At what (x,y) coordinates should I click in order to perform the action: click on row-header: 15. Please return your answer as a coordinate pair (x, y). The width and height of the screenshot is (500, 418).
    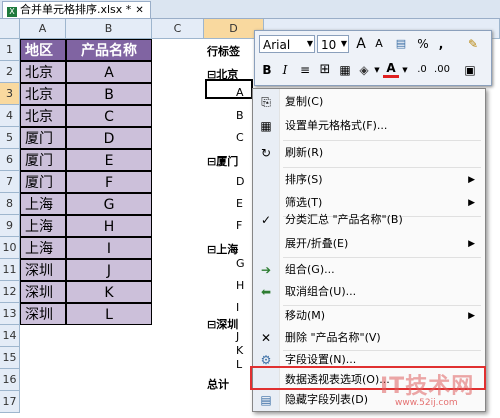
    Looking at the image, I should click on (10, 358).